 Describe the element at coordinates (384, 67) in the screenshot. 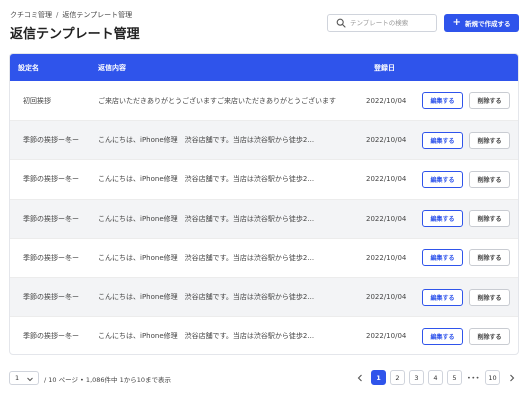

I see `column-header-date: 登録日` at that location.